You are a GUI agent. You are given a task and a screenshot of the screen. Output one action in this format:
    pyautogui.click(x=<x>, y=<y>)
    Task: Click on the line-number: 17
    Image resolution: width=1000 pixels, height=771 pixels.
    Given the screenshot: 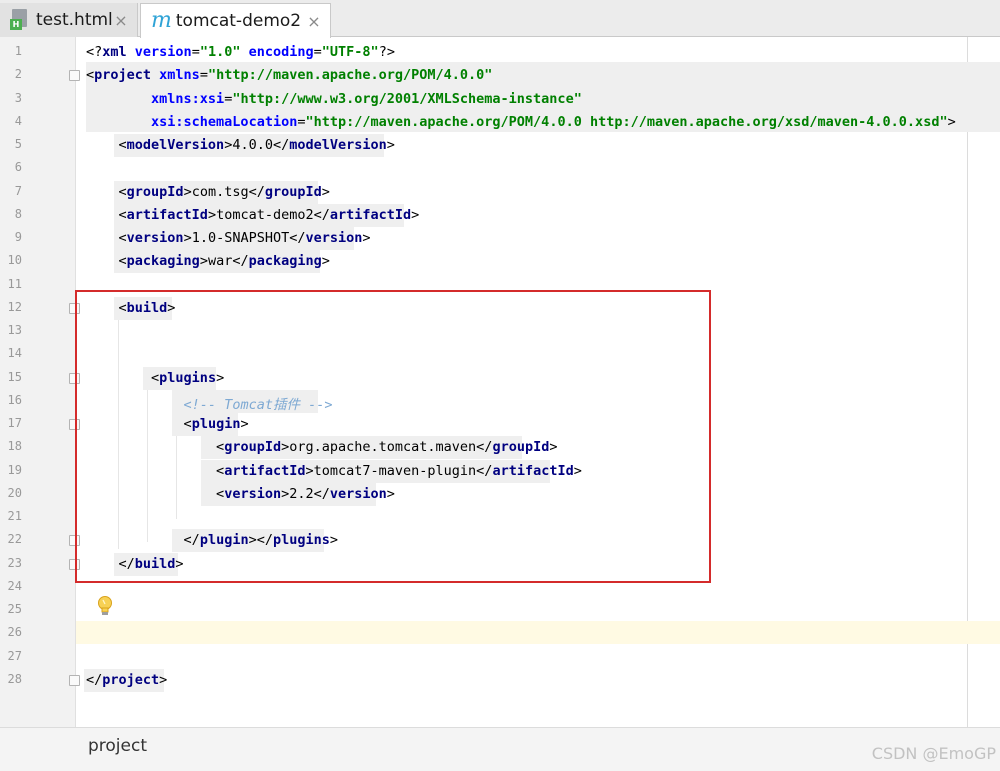 What is the action you would take?
    pyautogui.click(x=14, y=423)
    